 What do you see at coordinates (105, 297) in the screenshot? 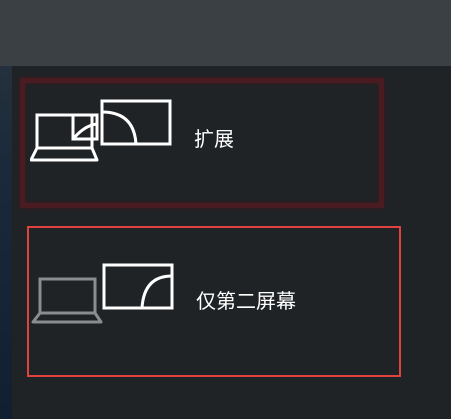
I see `second-screen-only-icon` at bounding box center [105, 297].